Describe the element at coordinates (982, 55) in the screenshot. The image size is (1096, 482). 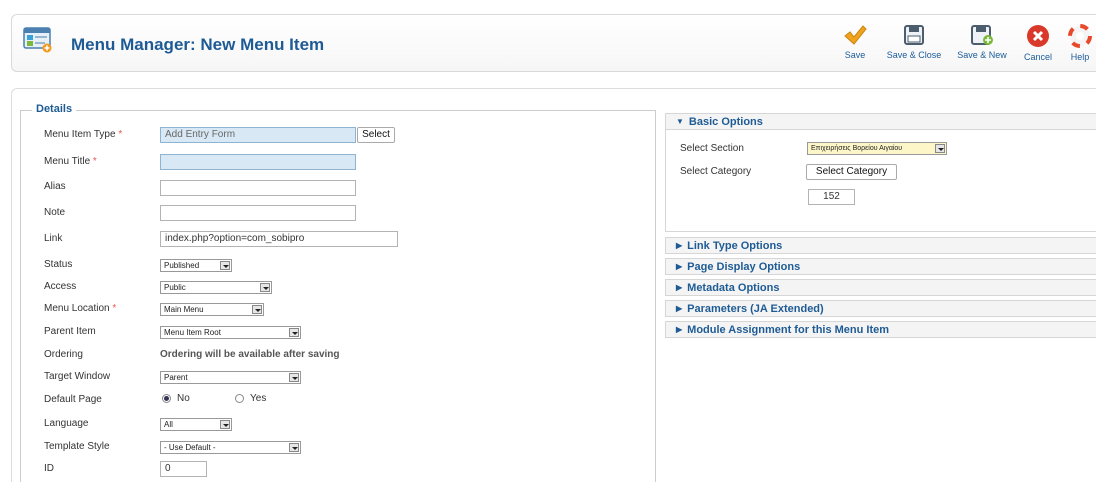
I see `save-new-label: Save & New` at that location.